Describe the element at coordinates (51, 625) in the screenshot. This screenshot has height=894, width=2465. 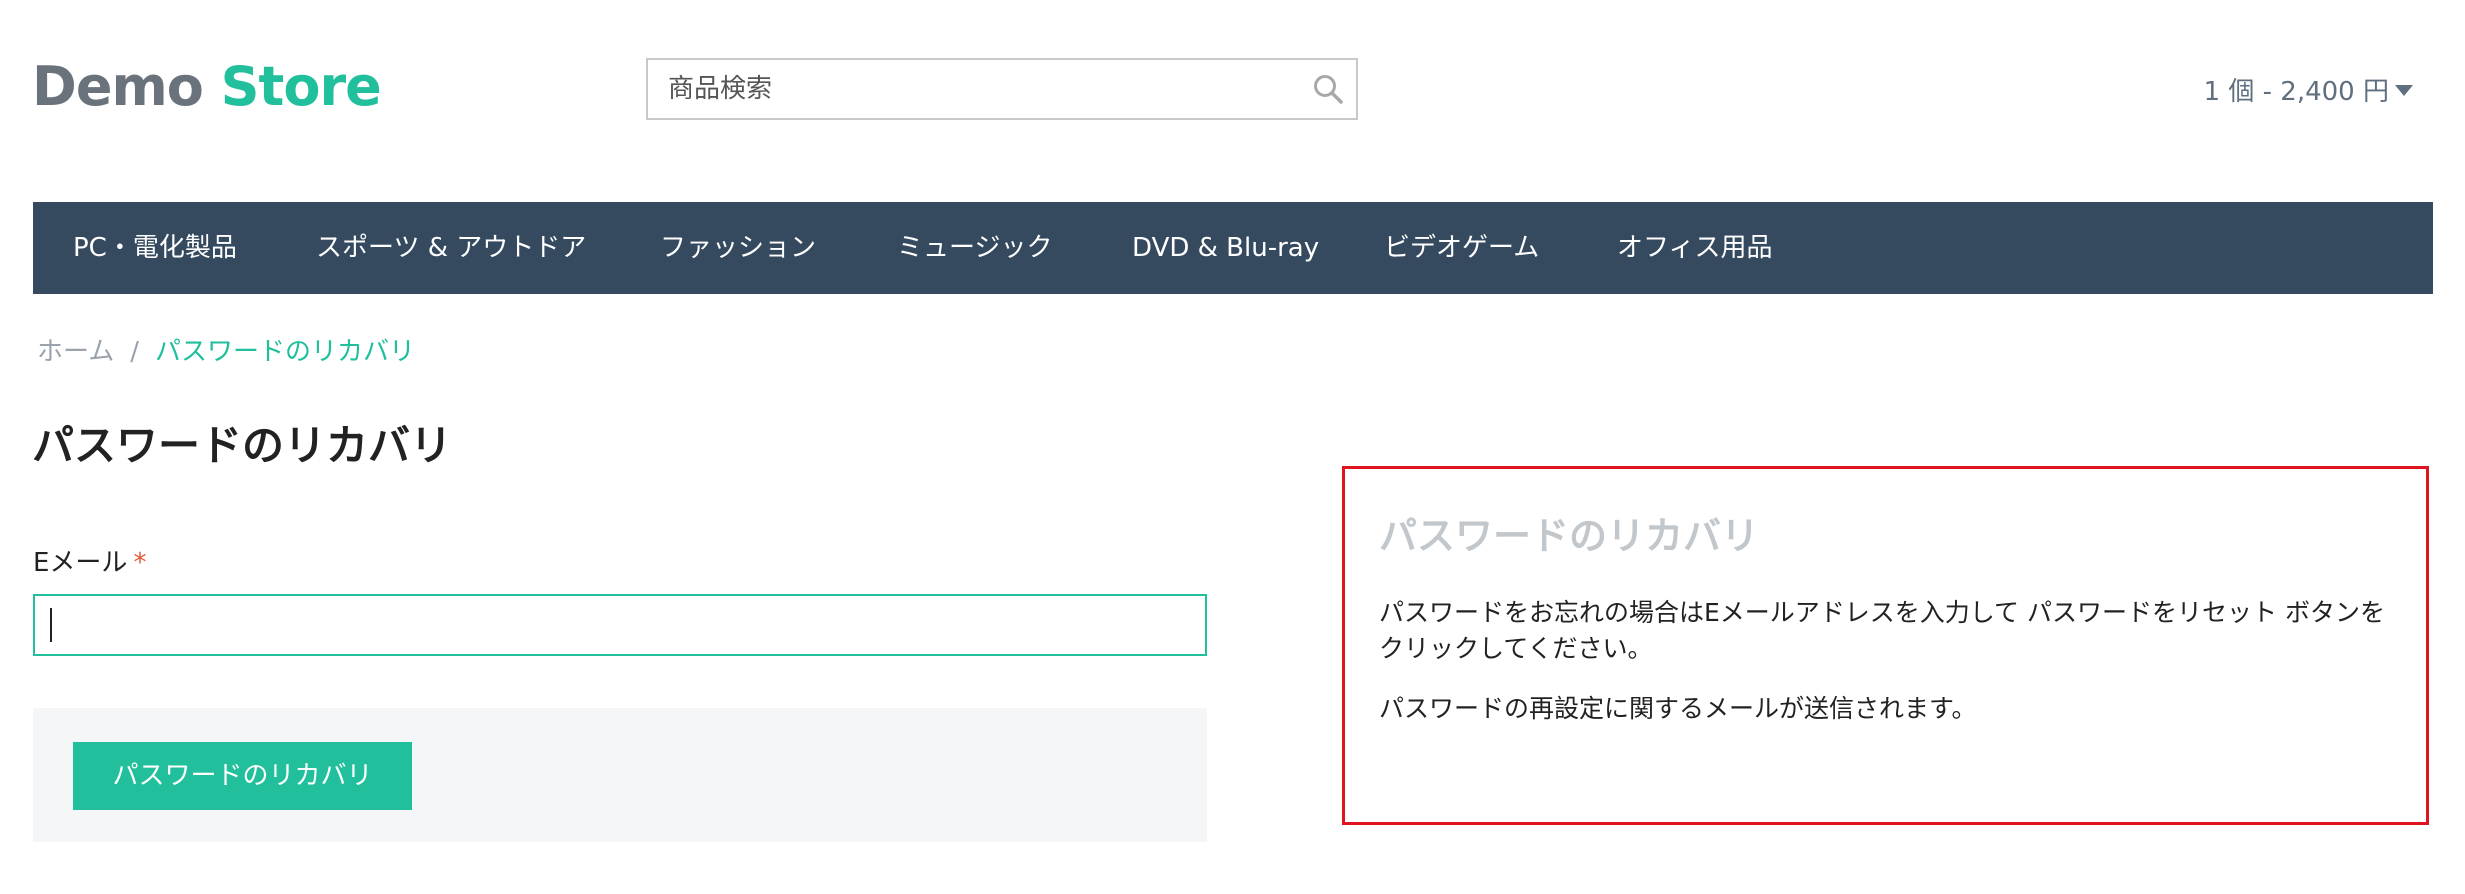
I see `text-cursor` at that location.